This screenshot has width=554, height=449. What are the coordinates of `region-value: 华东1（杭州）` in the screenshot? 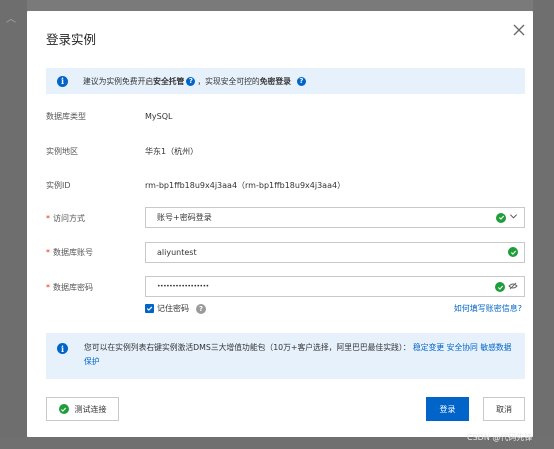 It's located at (172, 151).